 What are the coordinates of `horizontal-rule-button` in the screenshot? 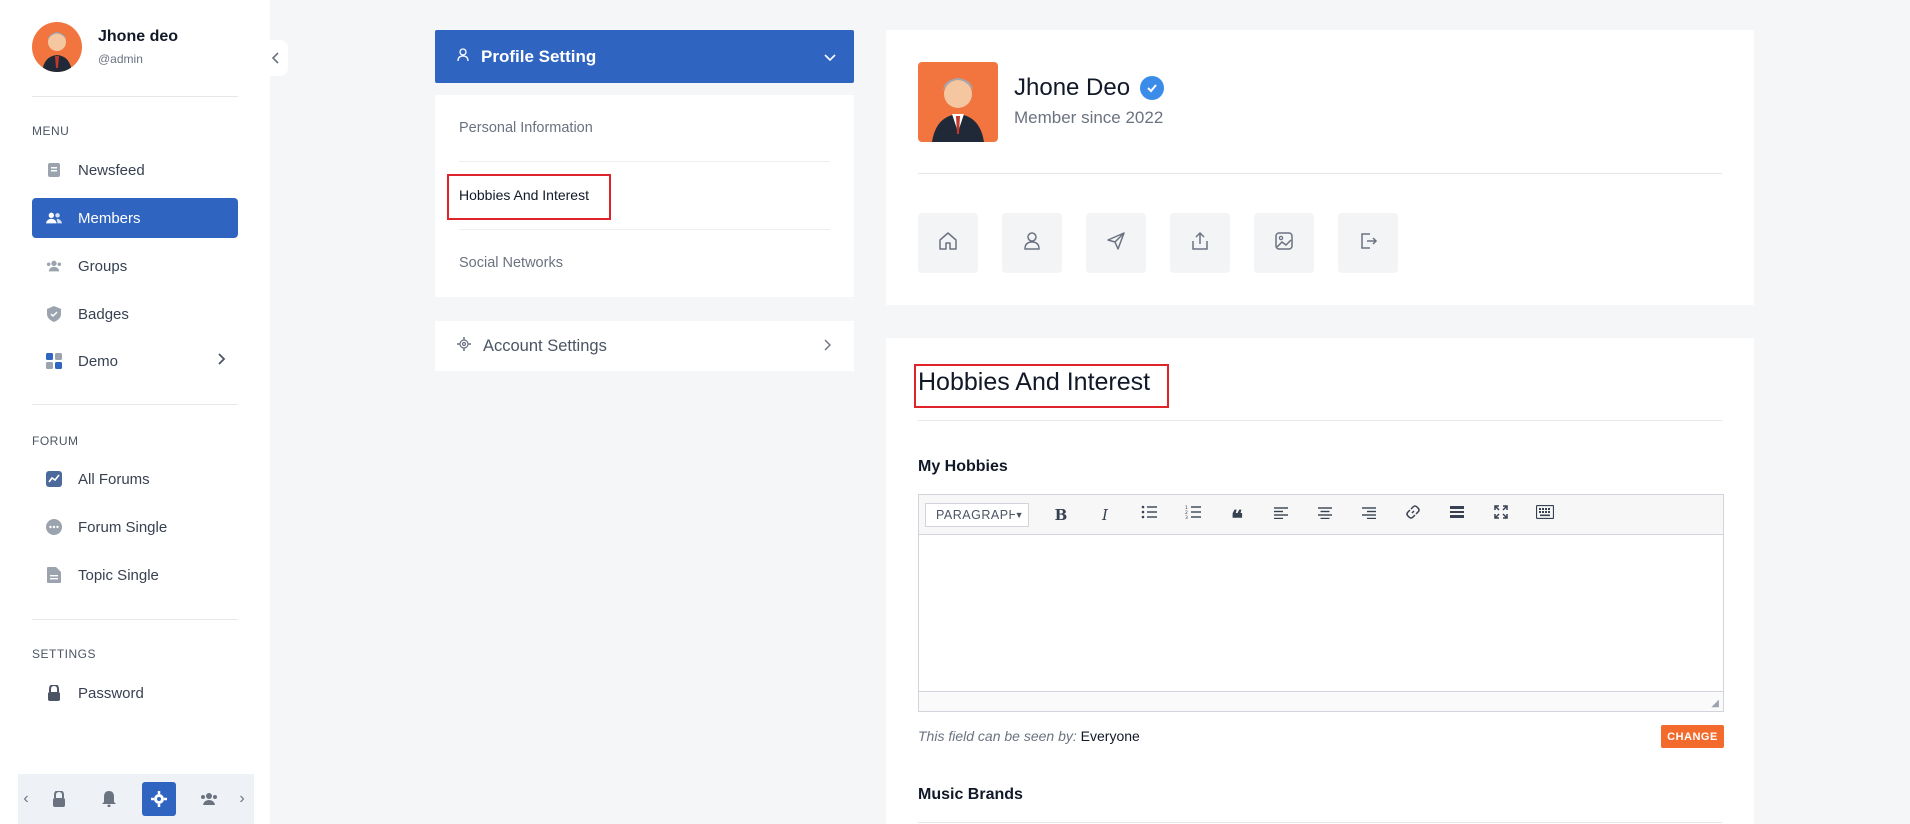 It's located at (1457, 515).